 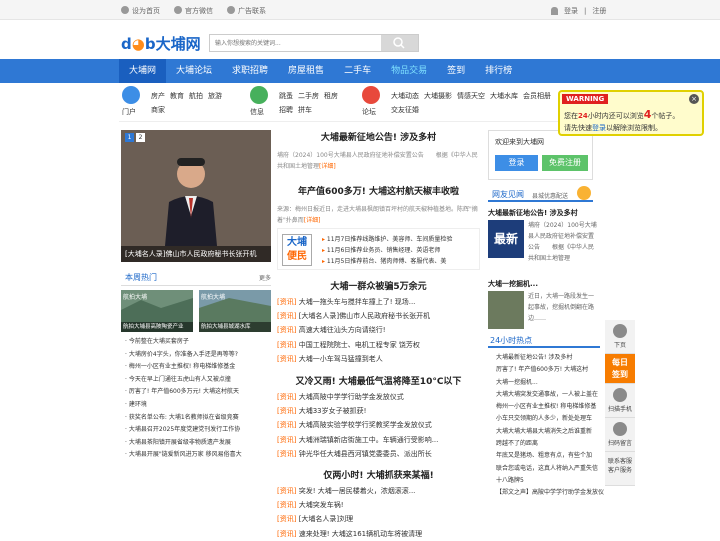 I want to click on subnav-link: 房产, so click(x=158, y=96).